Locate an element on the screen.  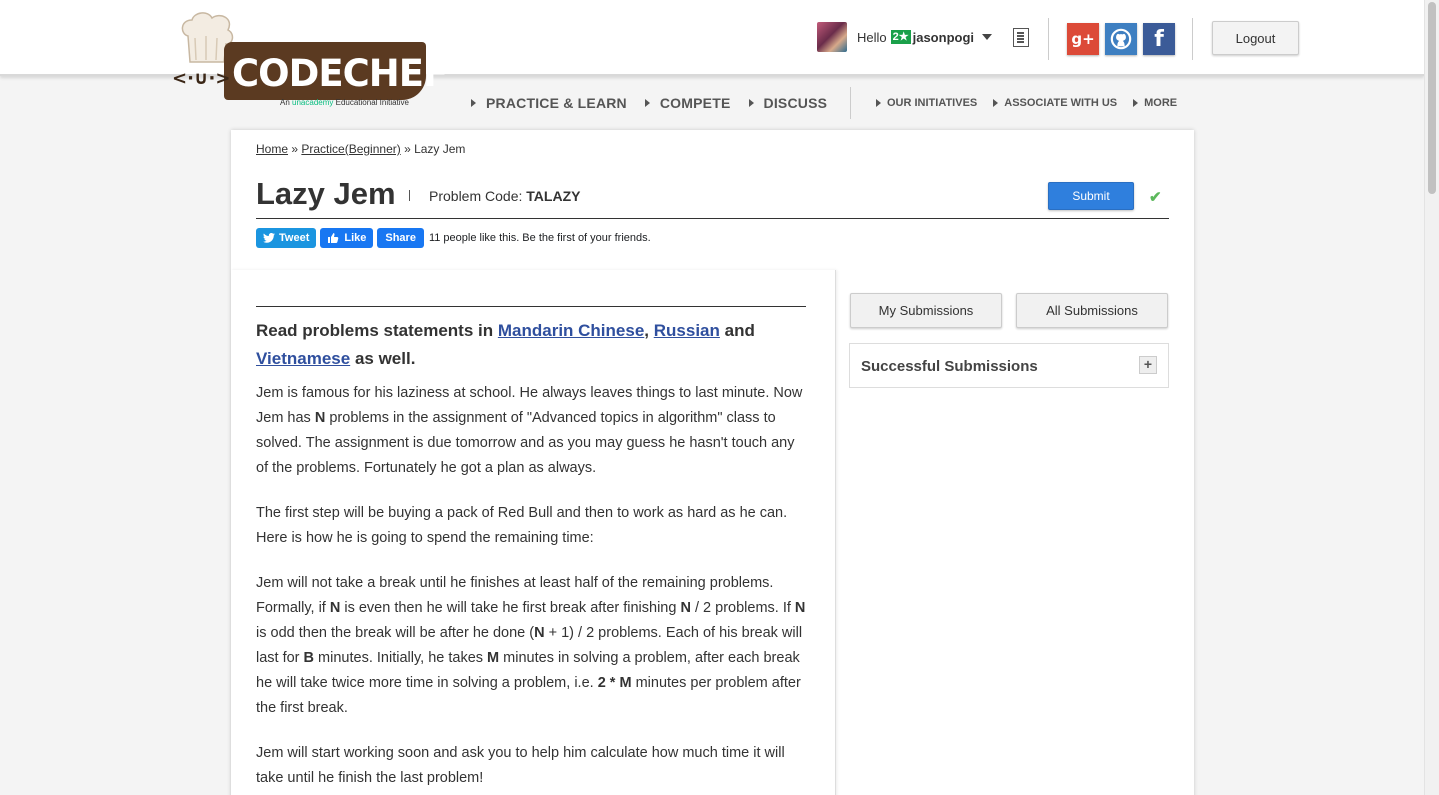
twitter-icon is located at coordinates (269, 238).